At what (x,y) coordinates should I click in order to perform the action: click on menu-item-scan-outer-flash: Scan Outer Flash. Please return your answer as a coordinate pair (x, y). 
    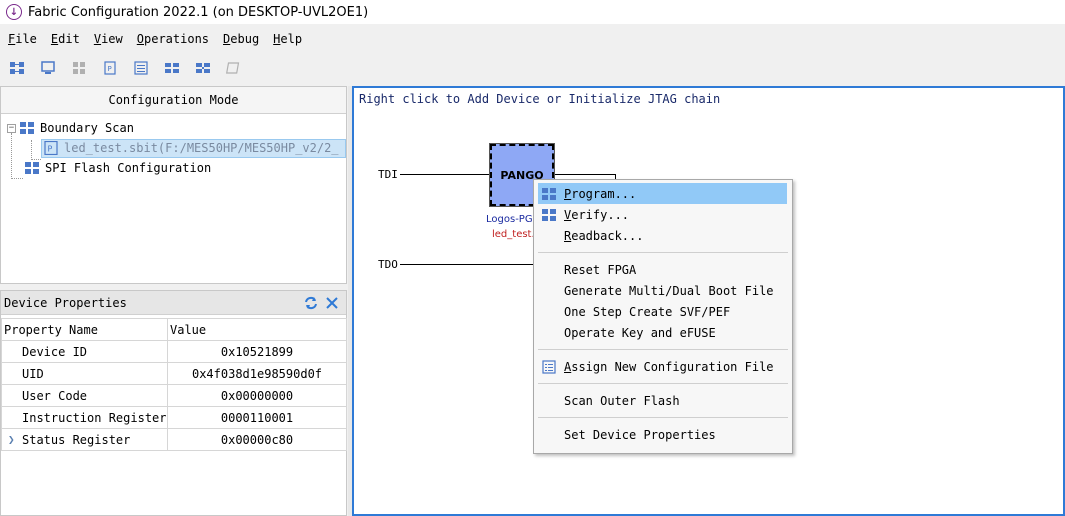
    Looking at the image, I should click on (663, 400).